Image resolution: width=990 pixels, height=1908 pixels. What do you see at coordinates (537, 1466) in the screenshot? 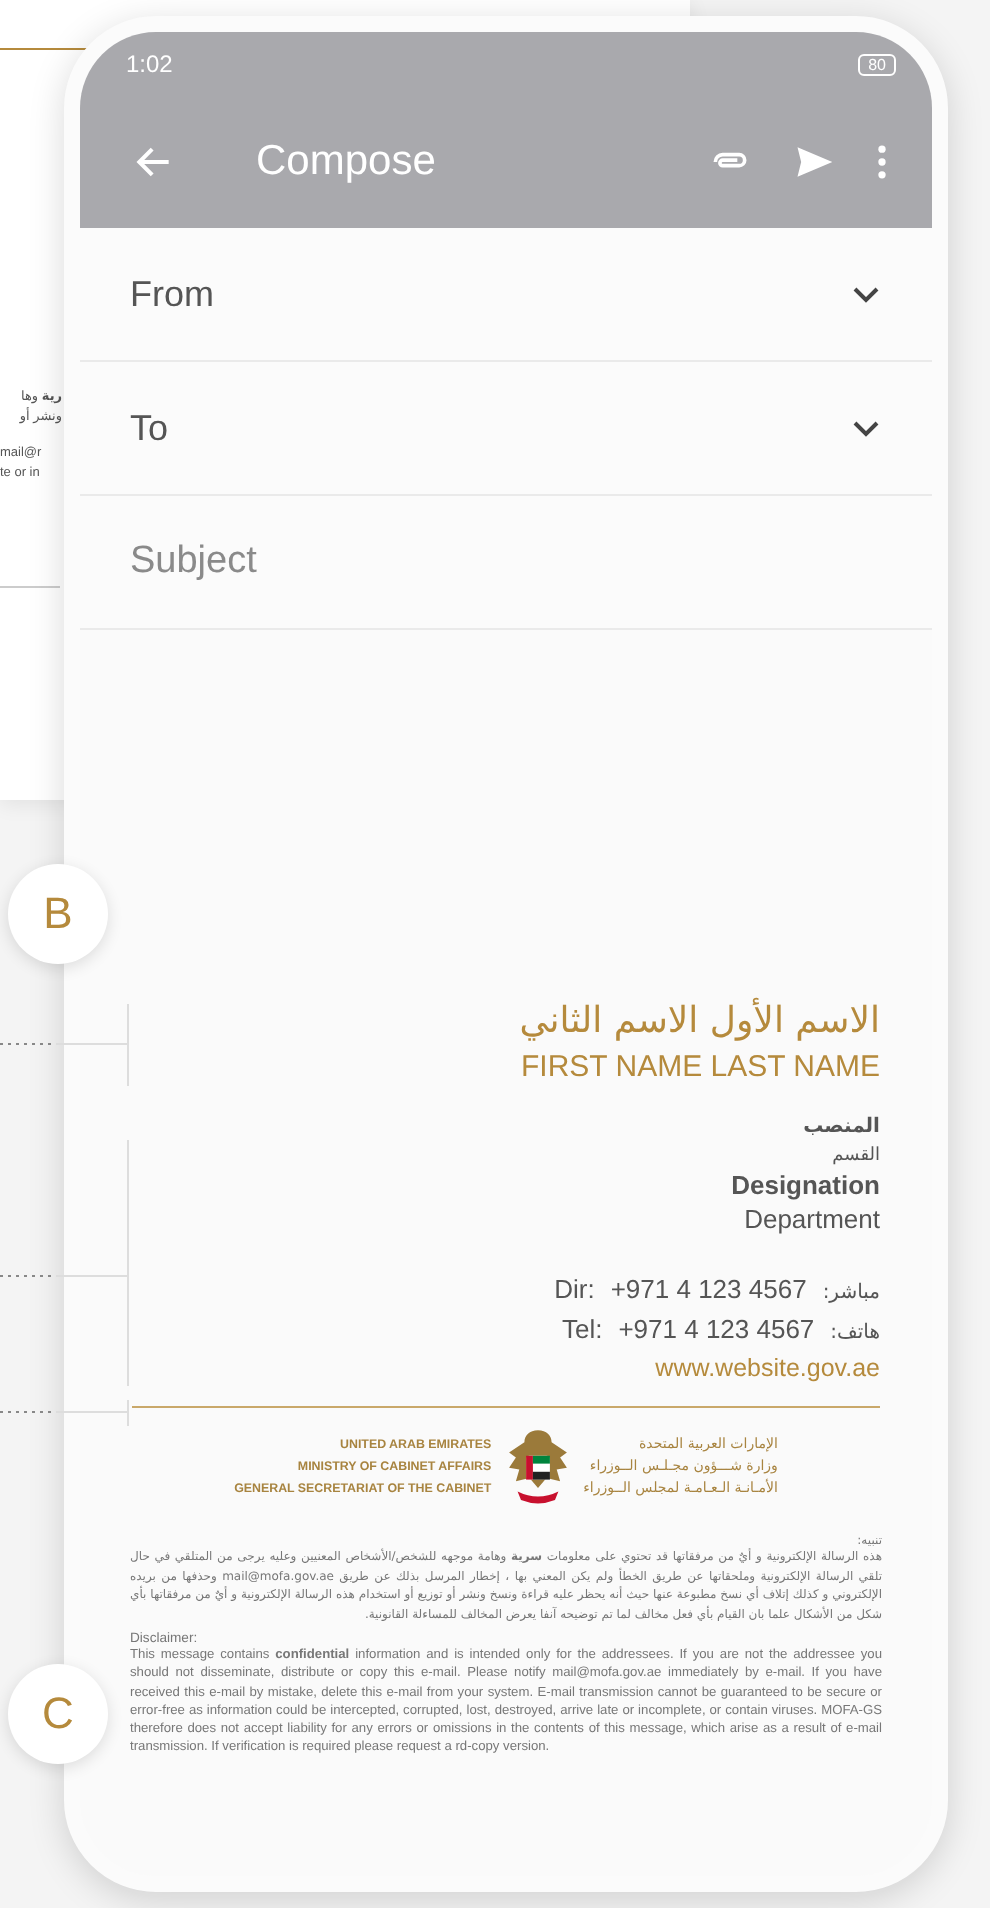
I see `falcon-emblem-icon` at bounding box center [537, 1466].